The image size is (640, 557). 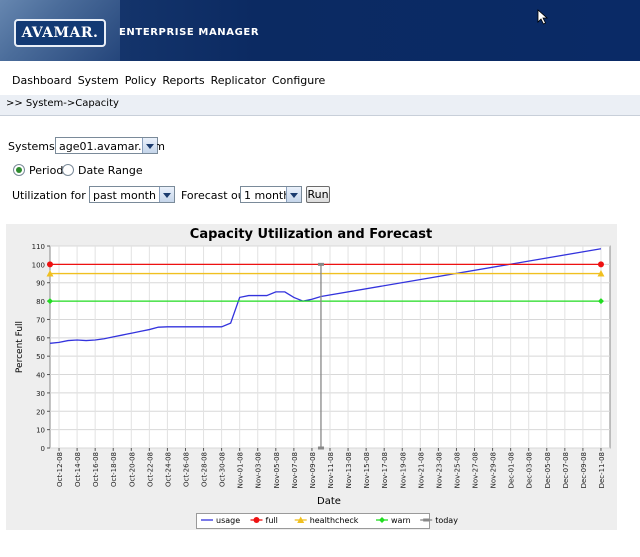 I want to click on utilization-select-value: past month, so click(x=124, y=195).